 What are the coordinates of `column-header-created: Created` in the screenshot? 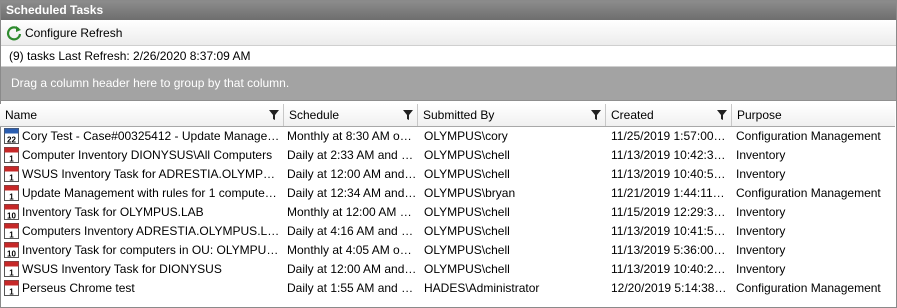 It's located at (669, 115).